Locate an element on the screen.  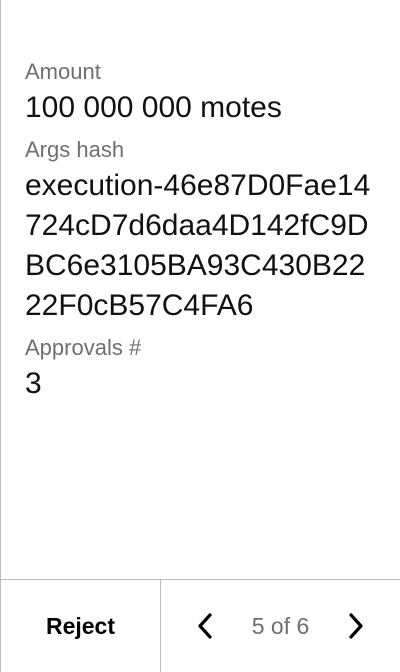
amount-field: Amount 100 000 000 motes is located at coordinates (201, 92).